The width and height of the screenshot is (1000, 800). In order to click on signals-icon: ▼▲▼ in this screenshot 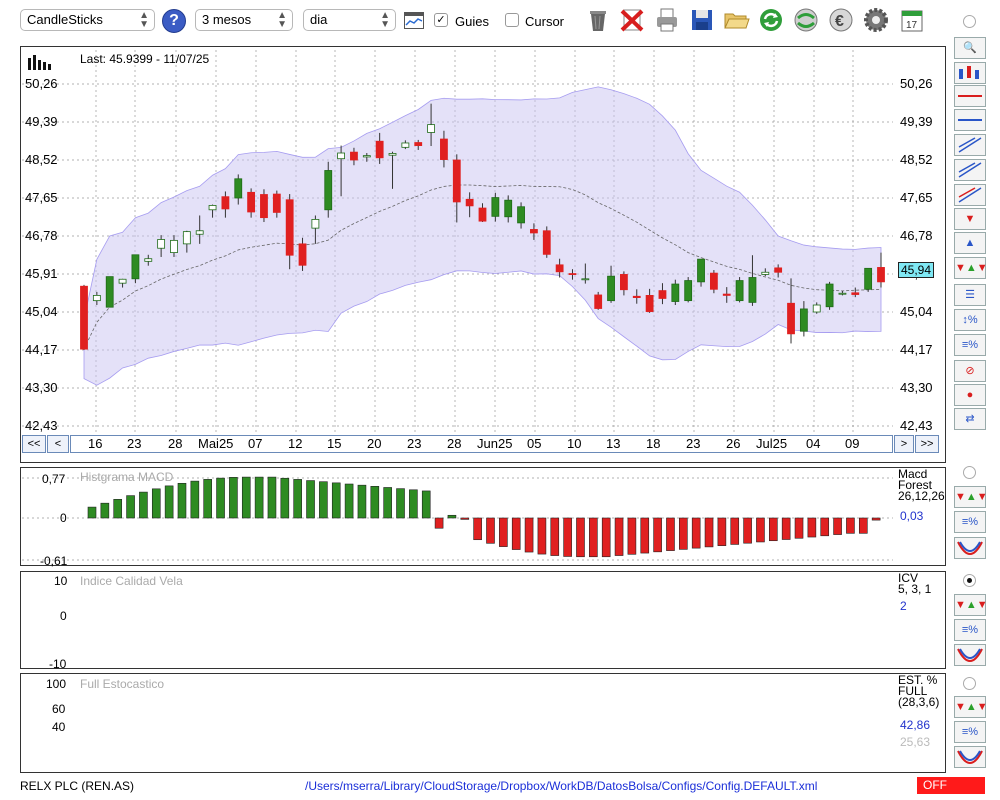, I will do `click(971, 268)`.